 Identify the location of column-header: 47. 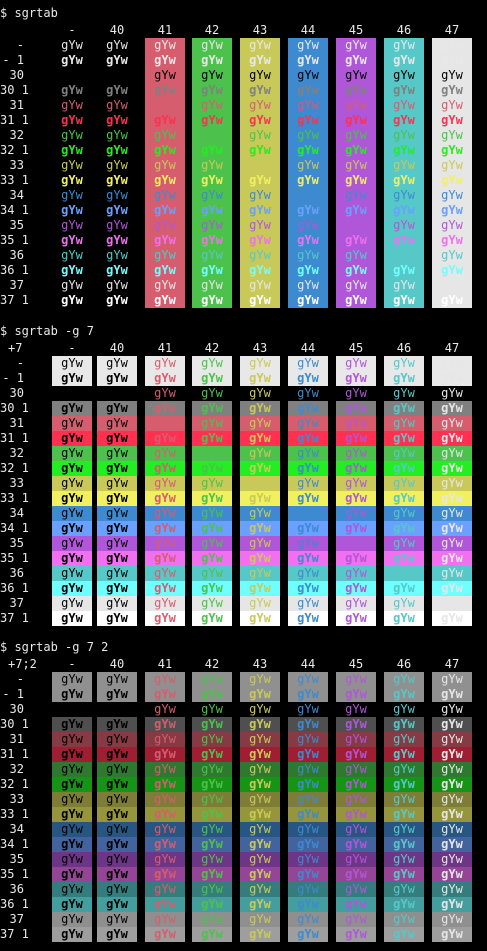
(452, 664).